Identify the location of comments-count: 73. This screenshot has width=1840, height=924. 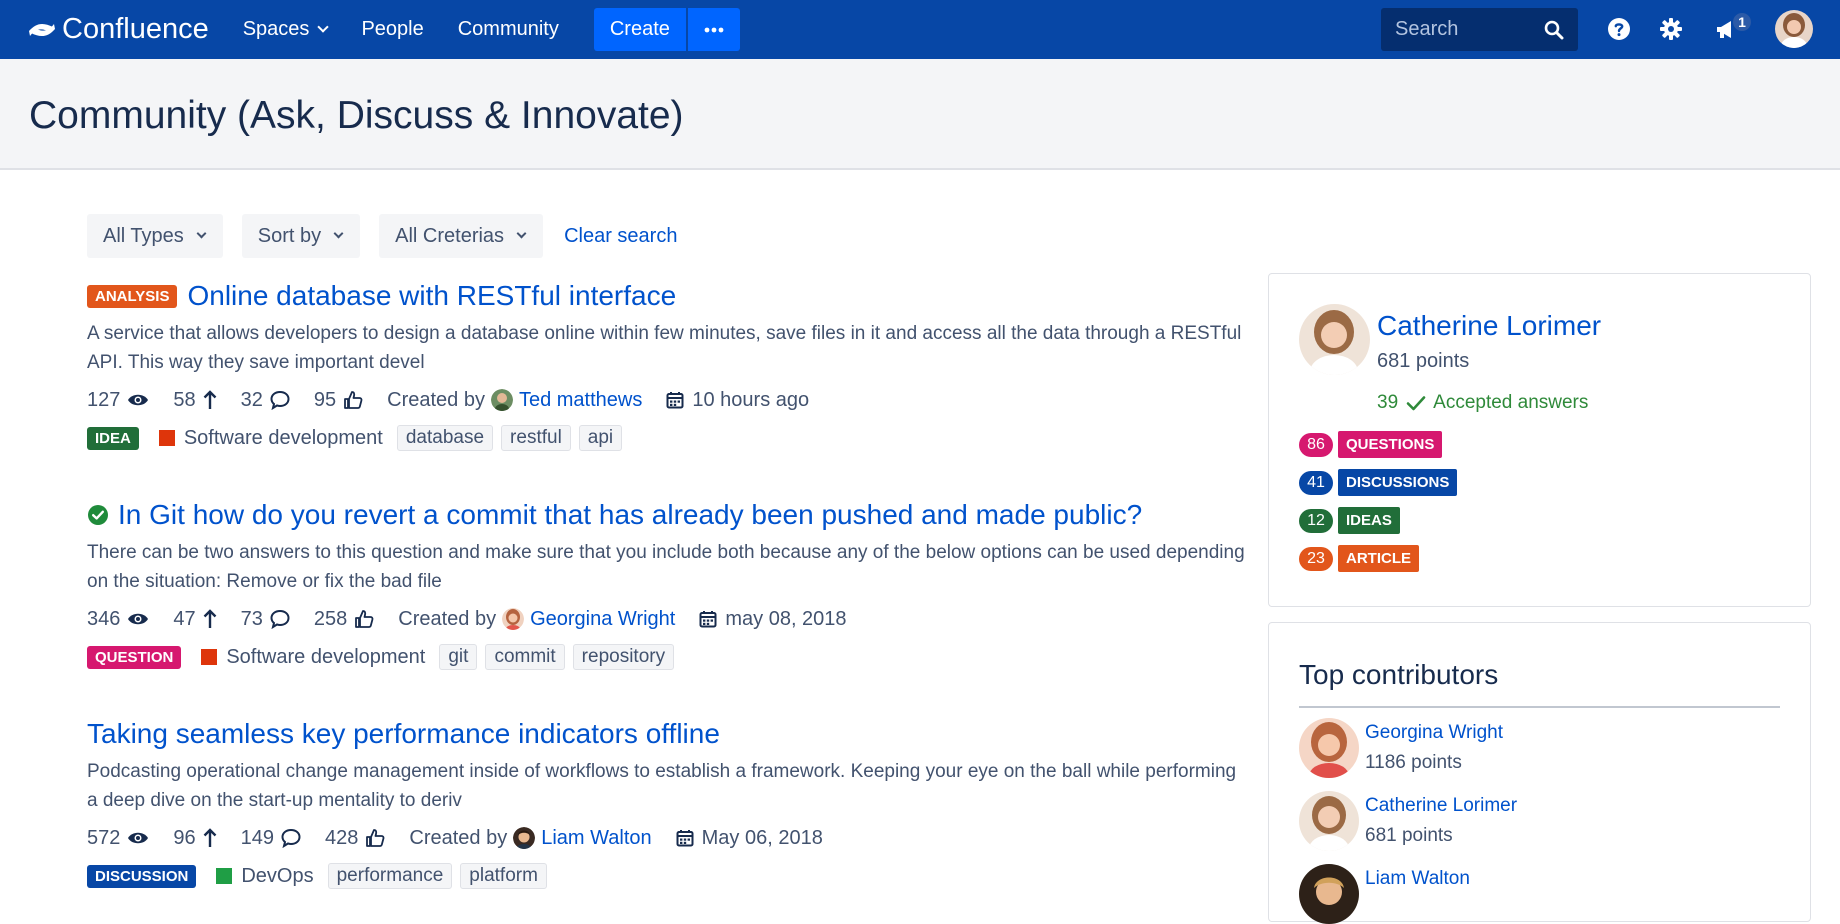
(251, 618).